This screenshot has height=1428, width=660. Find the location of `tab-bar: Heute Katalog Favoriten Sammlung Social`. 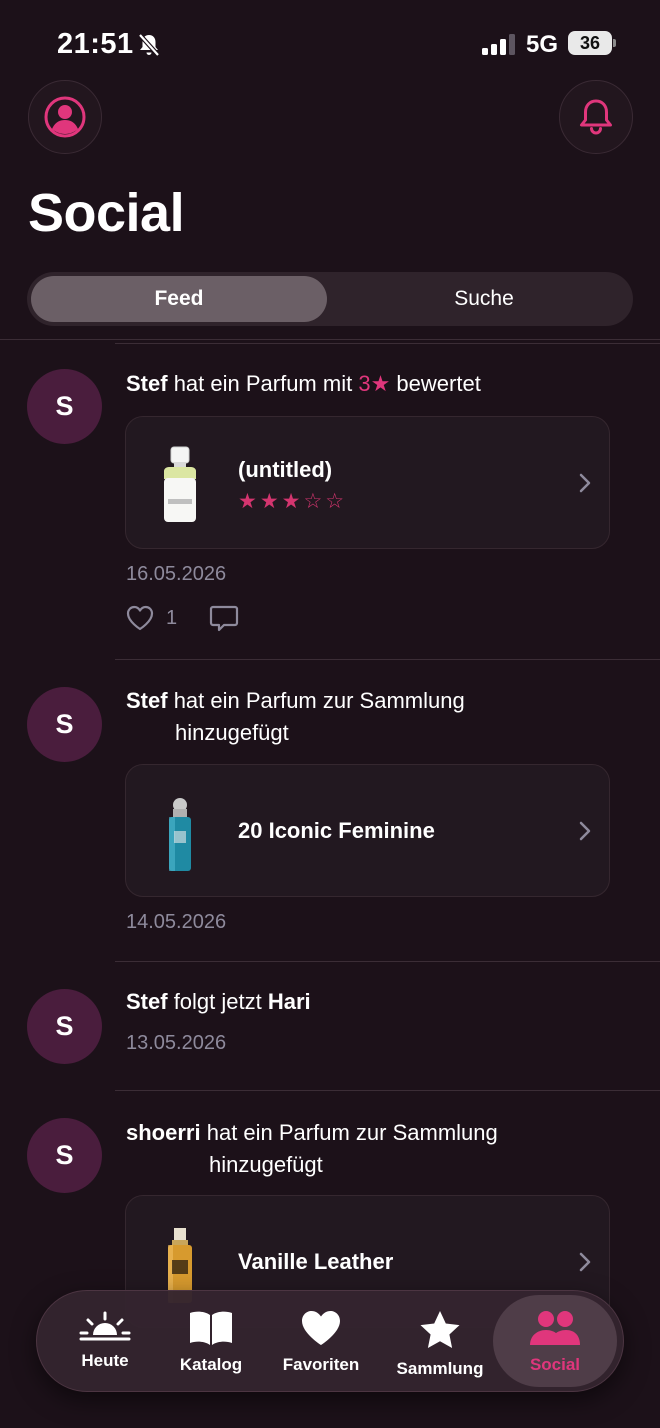

tab-bar: Heute Katalog Favoriten Sammlung Social is located at coordinates (330, 1341).